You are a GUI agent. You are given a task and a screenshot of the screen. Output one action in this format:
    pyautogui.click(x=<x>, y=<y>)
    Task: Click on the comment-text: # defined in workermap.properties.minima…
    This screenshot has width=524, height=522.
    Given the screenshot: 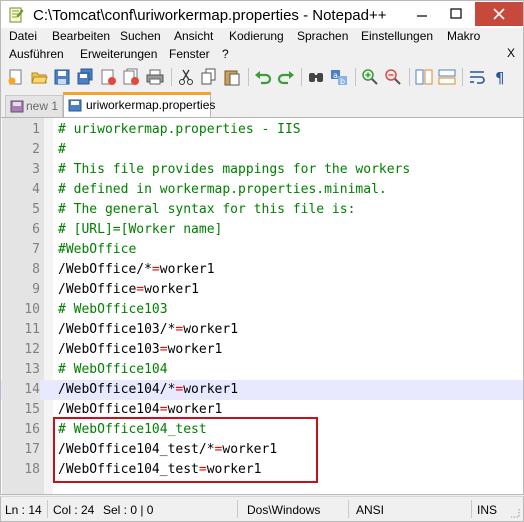 What is the action you would take?
    pyautogui.click(x=222, y=189)
    